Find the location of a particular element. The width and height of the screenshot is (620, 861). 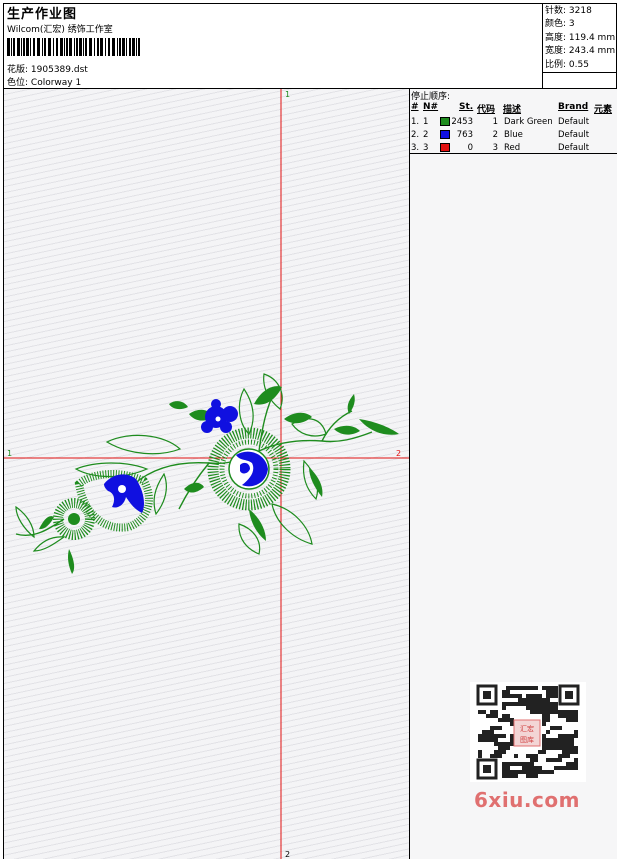

stamp-text-bottom: 图库 is located at coordinates (527, 739).